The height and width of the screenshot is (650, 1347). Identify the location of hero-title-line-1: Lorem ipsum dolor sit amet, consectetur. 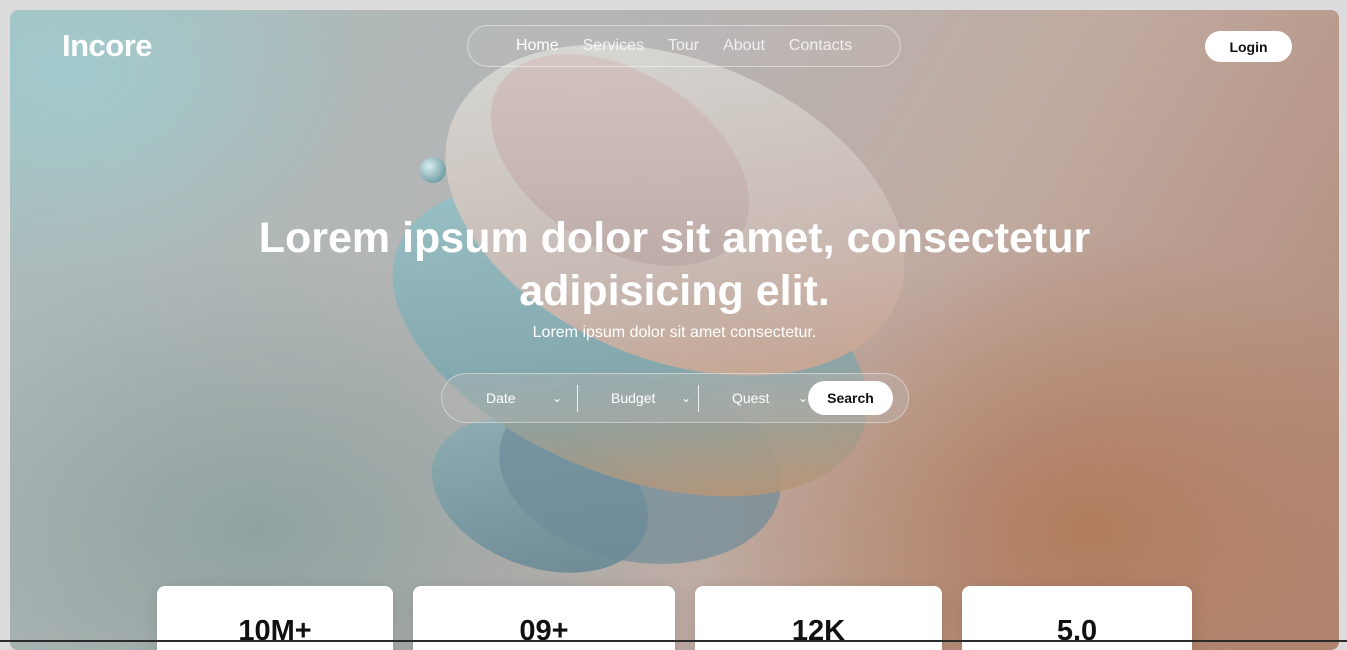
(674, 238).